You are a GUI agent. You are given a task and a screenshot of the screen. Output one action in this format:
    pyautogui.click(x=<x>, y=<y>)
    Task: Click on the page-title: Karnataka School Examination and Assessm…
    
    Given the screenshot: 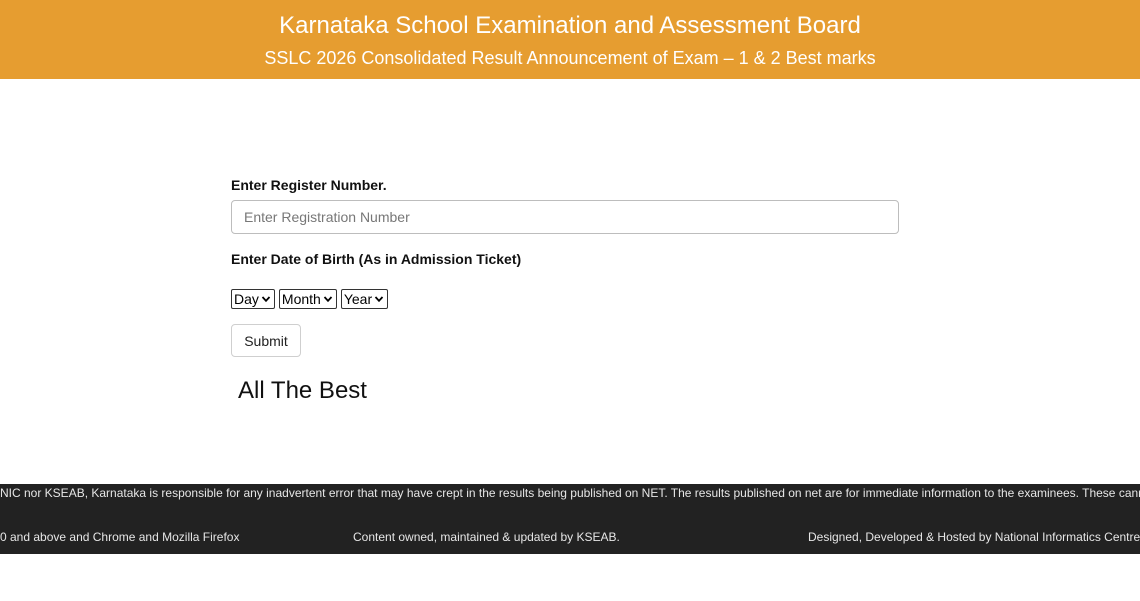 What is the action you would take?
    pyautogui.click(x=570, y=25)
    